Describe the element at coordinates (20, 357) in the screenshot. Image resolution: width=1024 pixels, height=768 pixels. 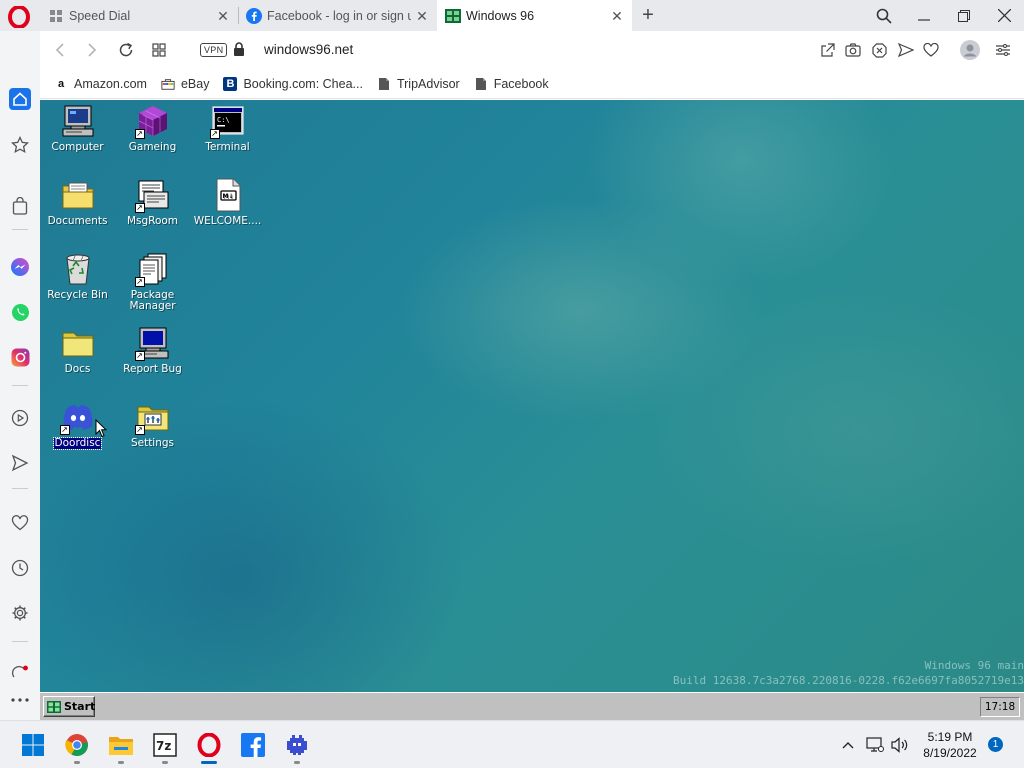
I see `instagram-icon` at that location.